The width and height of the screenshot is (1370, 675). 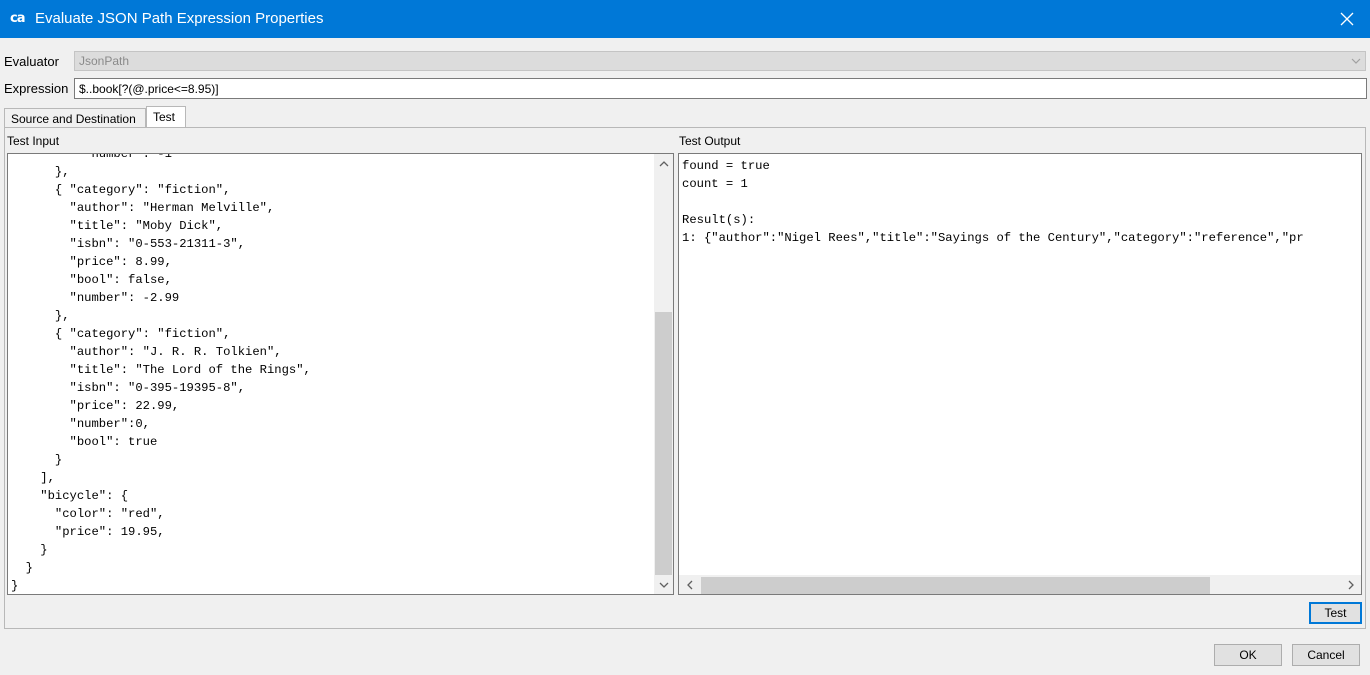 I want to click on tab-source-and-destination: Source and Destination, so click(x=75, y=118).